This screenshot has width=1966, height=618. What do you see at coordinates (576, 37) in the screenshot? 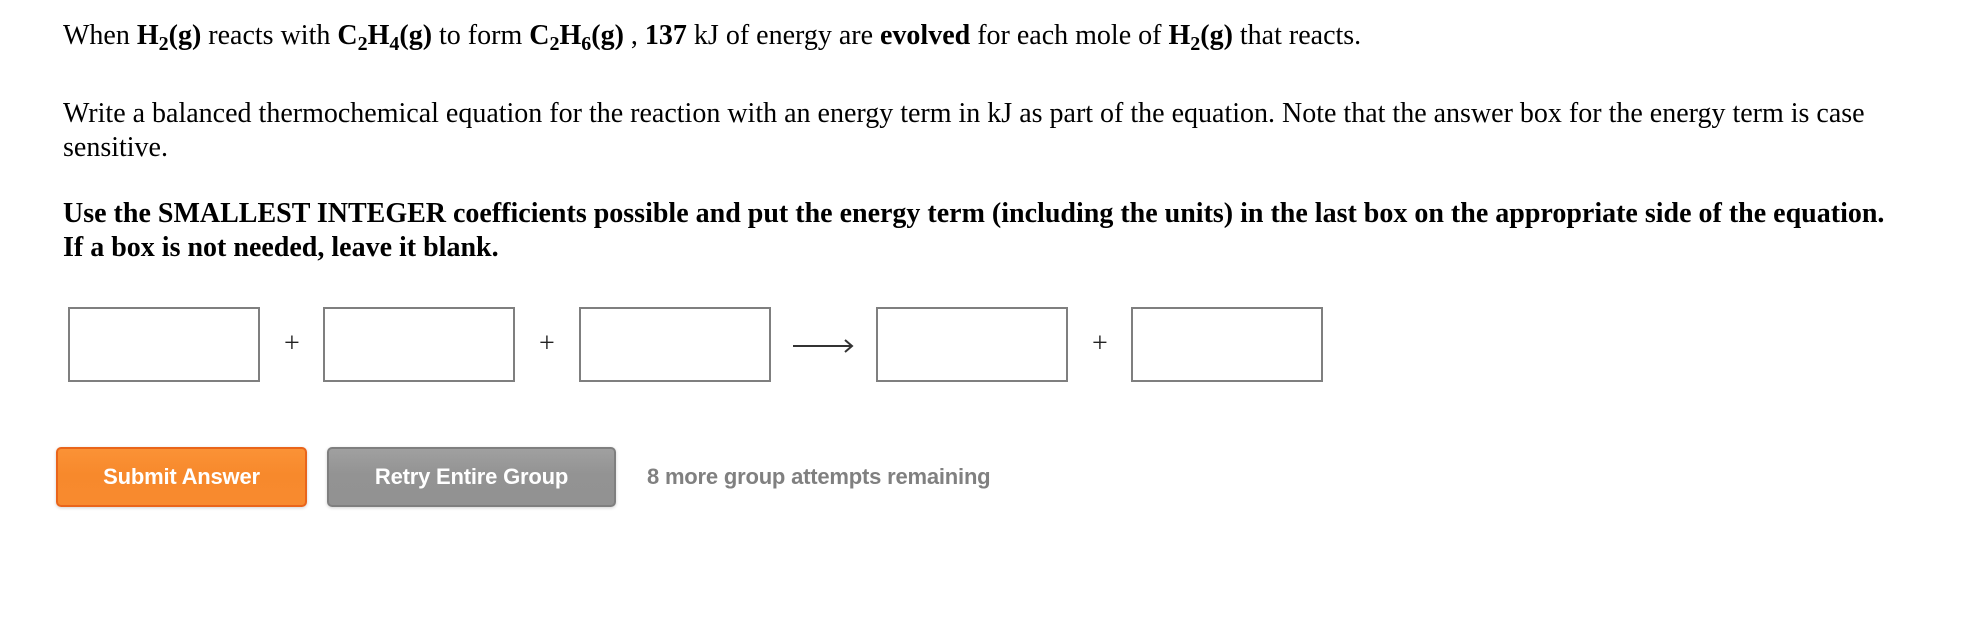
I see `product-c2h6: C2H6(g)` at bounding box center [576, 37].